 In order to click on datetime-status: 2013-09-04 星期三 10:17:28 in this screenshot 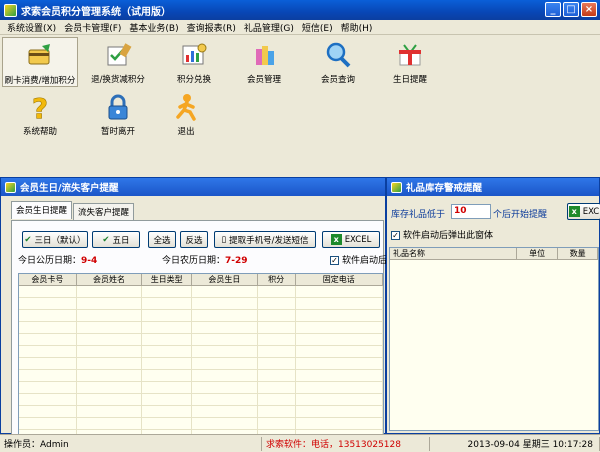, I will do `click(515, 443)`.